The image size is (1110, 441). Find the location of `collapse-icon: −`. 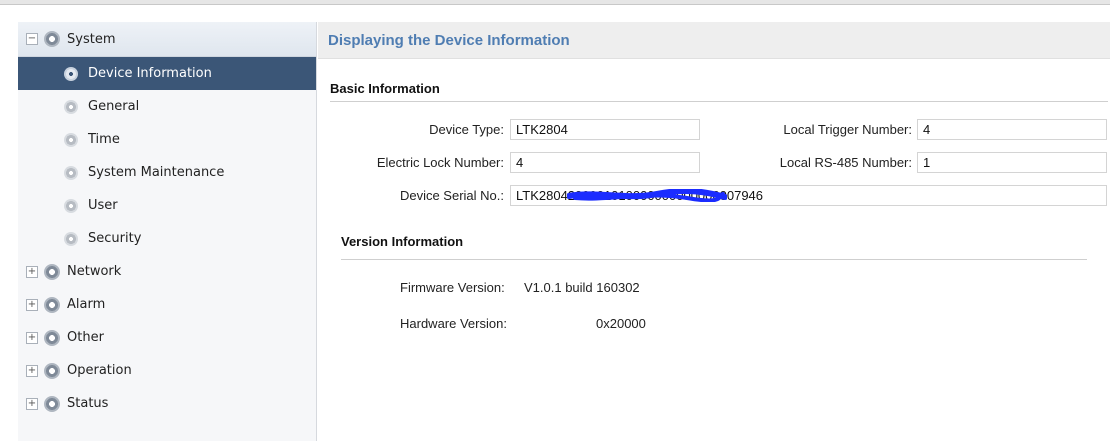

collapse-icon: − is located at coordinates (32, 39).